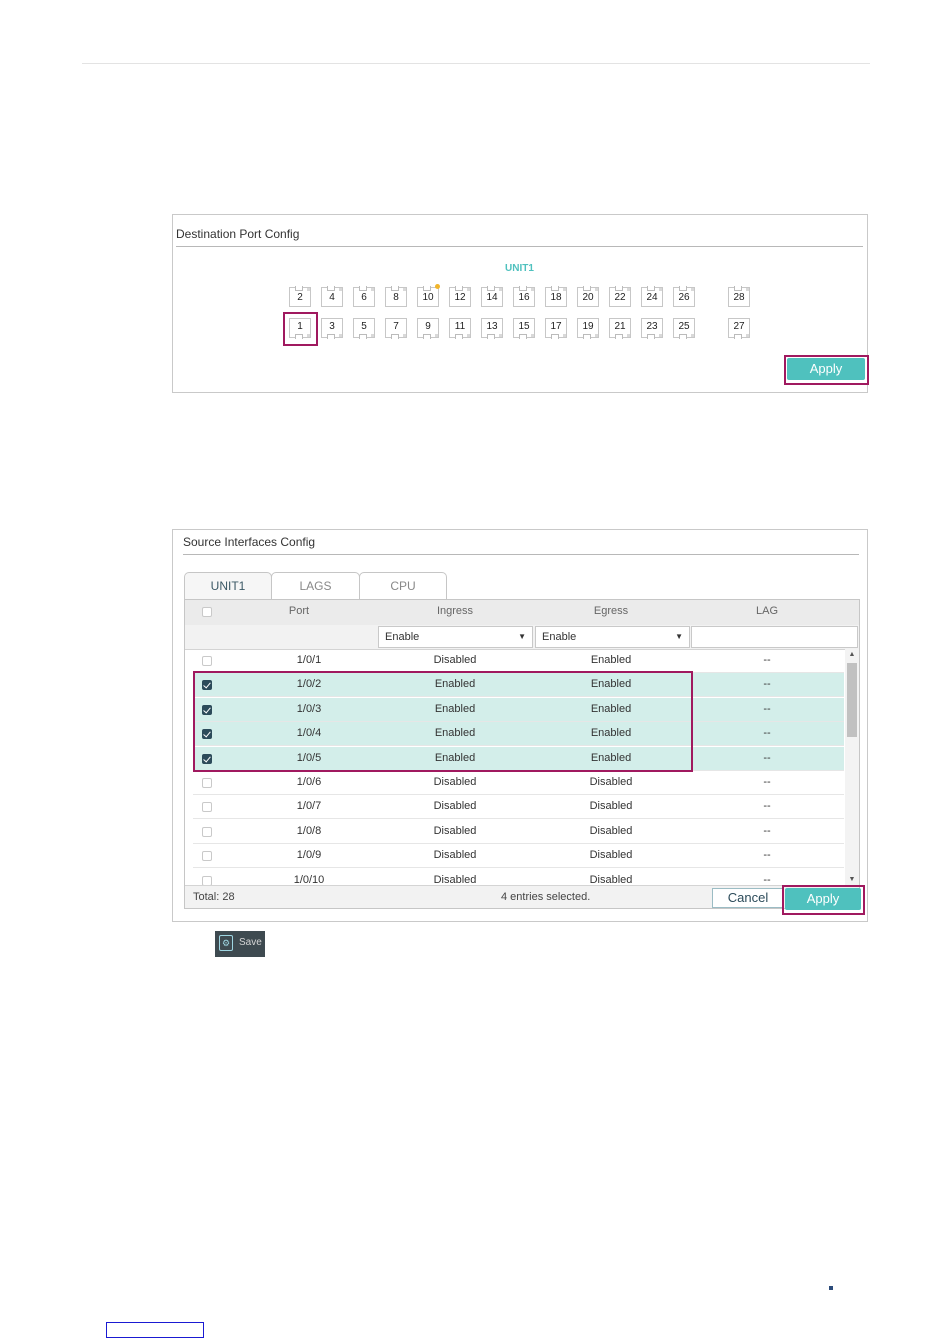  Describe the element at coordinates (332, 328) in the screenshot. I see `port-3: 3` at that location.